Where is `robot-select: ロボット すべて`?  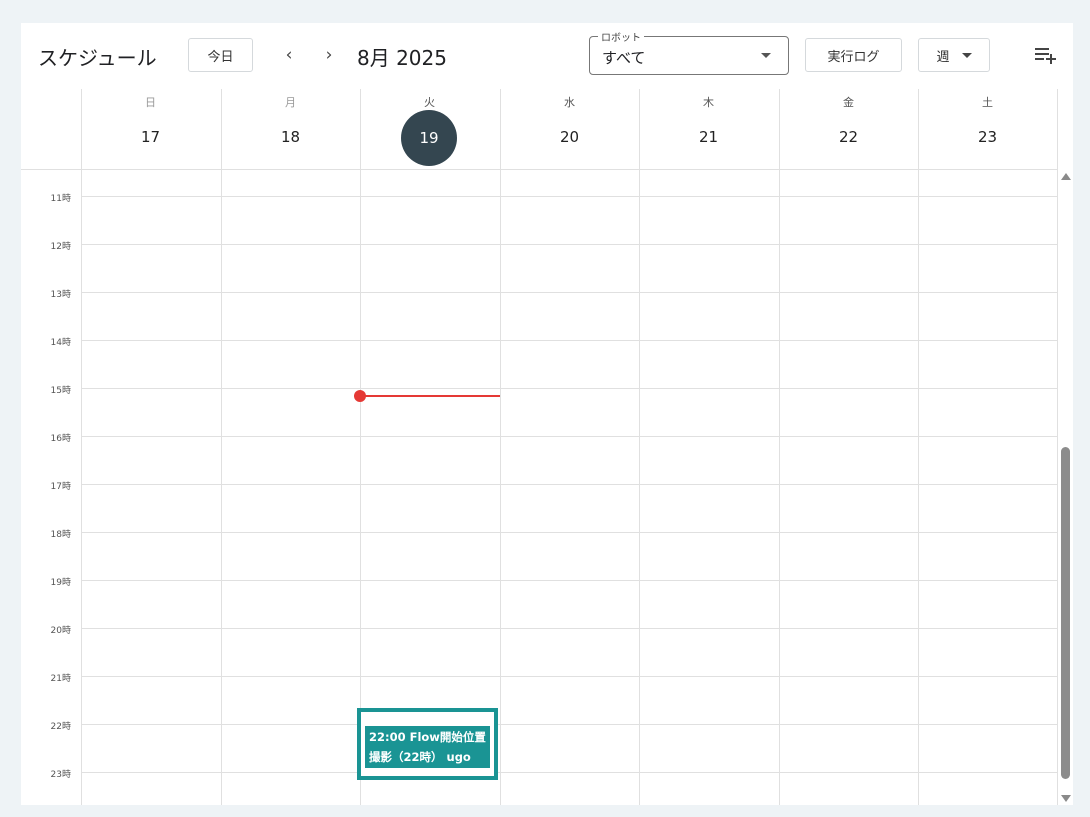
robot-select: ロボット すべて is located at coordinates (689, 52).